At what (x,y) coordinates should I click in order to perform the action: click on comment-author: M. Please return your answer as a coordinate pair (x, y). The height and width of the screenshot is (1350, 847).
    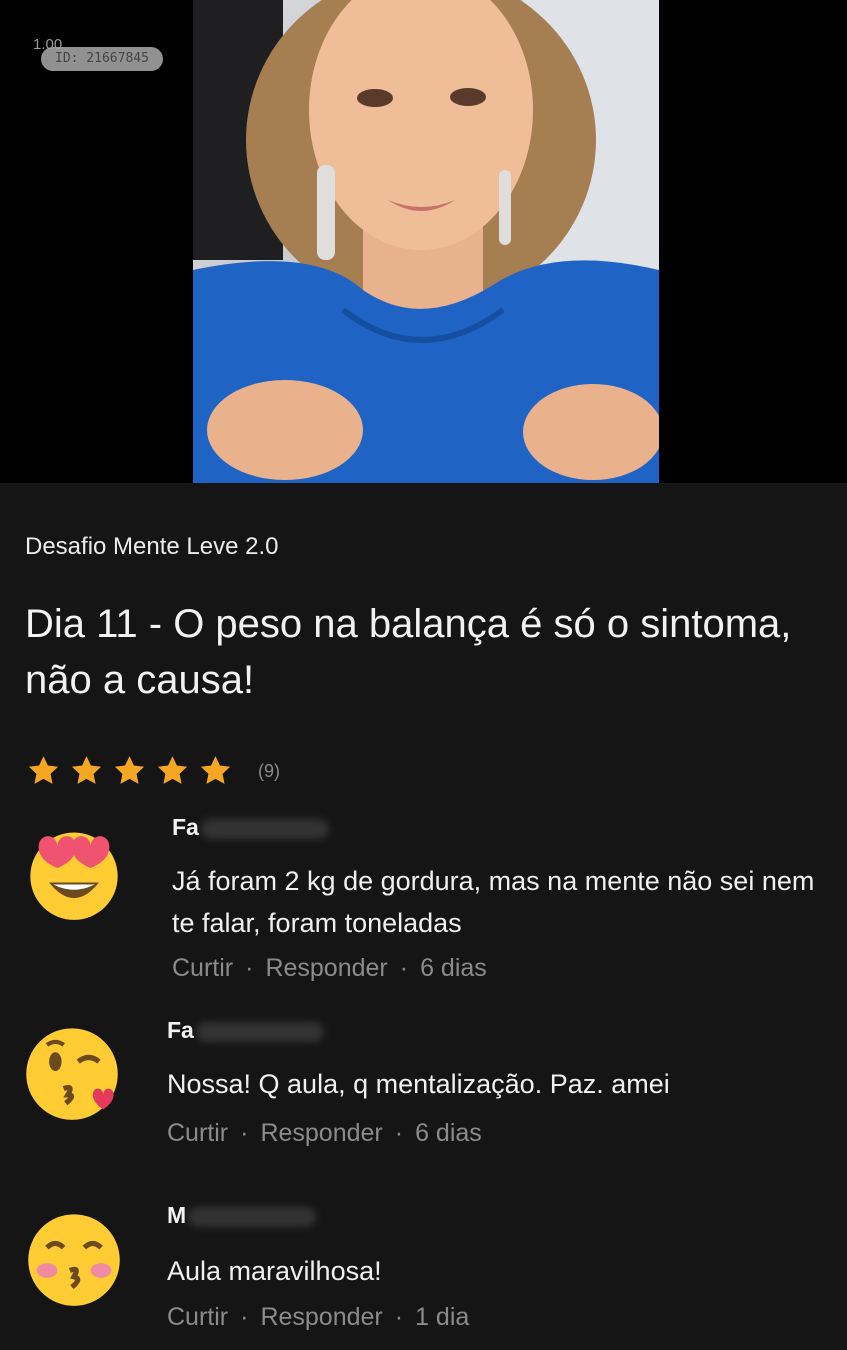
    Looking at the image, I should click on (242, 1215).